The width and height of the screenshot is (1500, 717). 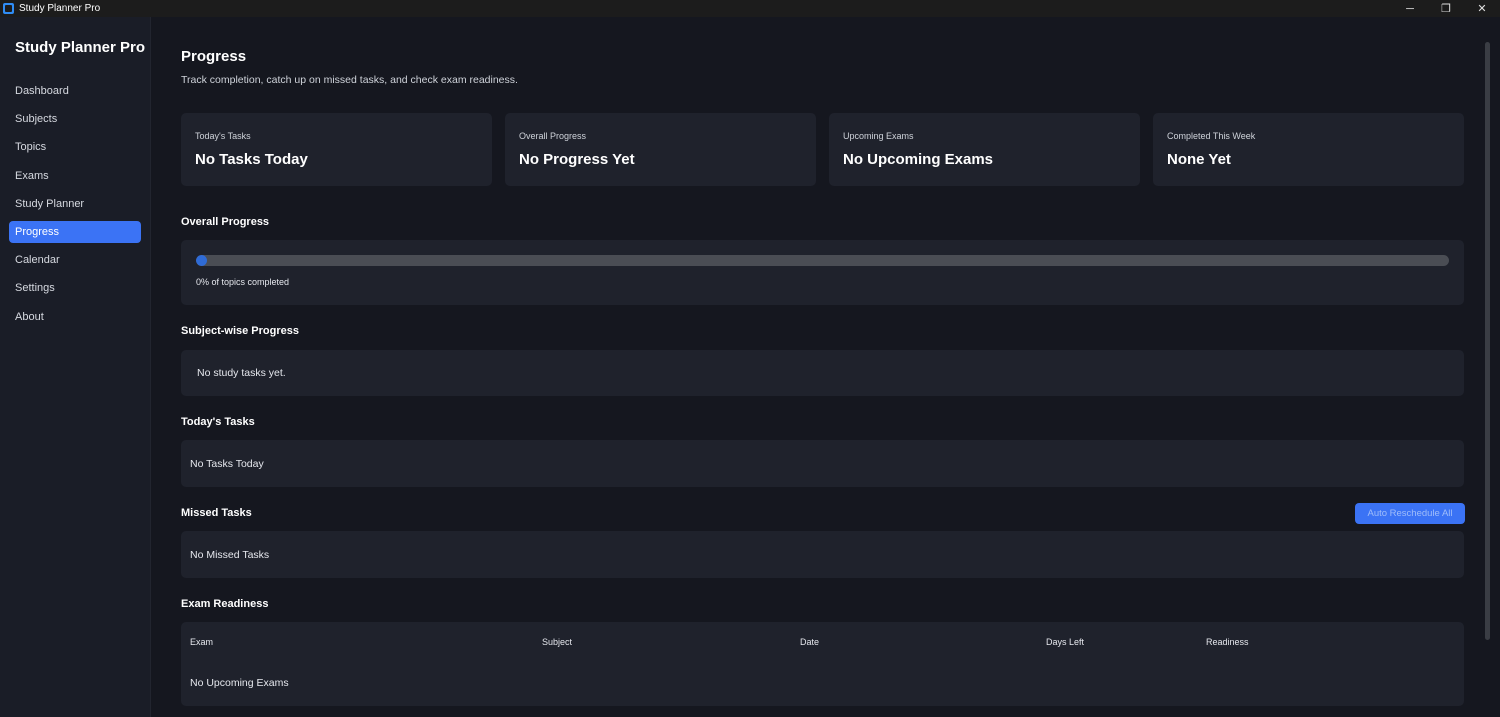 I want to click on window-title: Study Planner Pro, so click(x=60, y=8).